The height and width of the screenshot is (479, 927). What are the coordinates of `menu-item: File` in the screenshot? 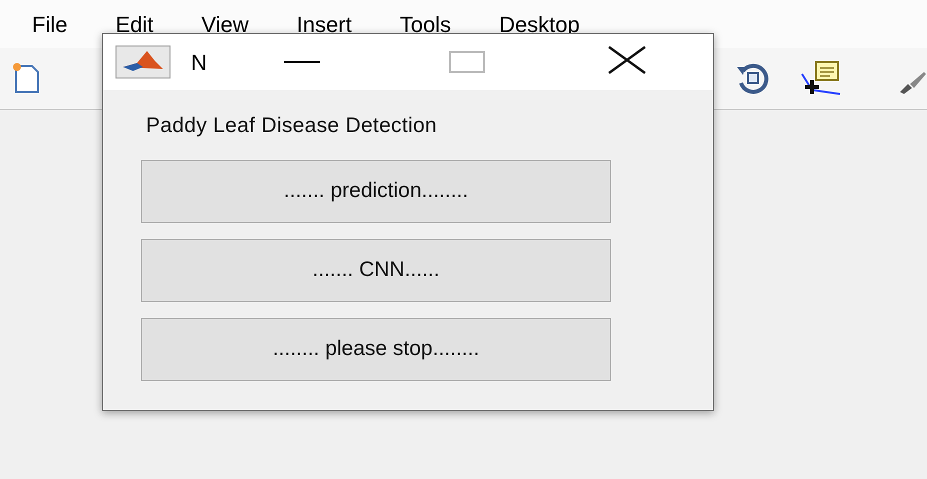 It's located at (50, 24).